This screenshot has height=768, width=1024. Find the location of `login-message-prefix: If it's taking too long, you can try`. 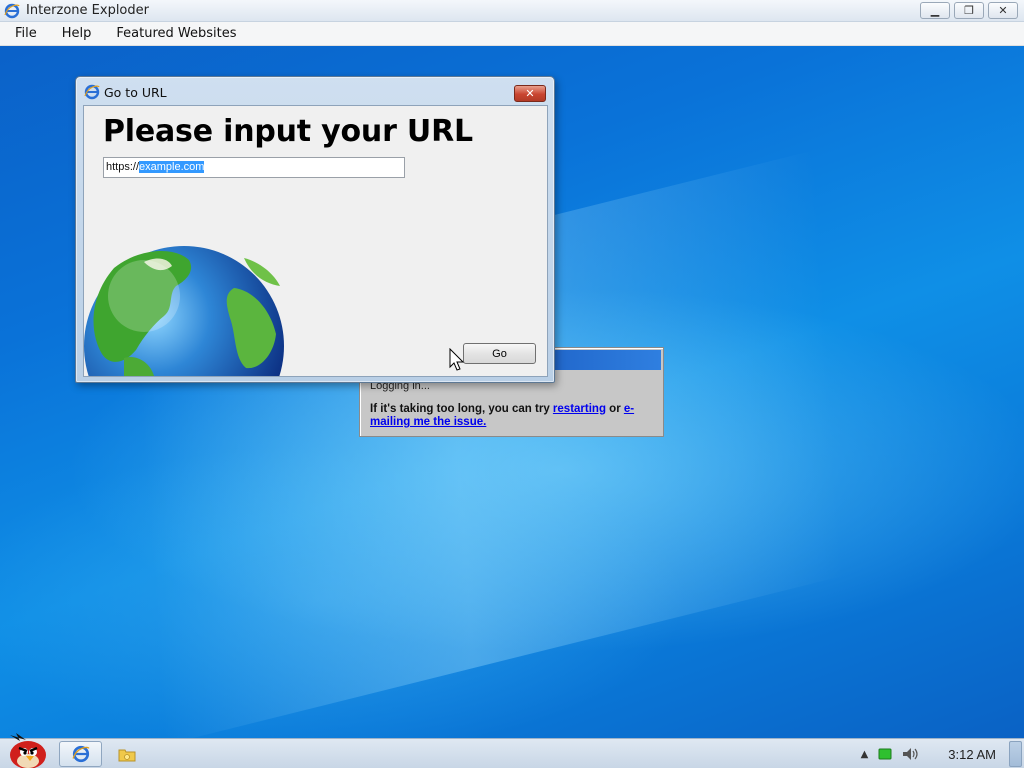

login-message-prefix: If it's taking too long, you can try is located at coordinates (461, 409).